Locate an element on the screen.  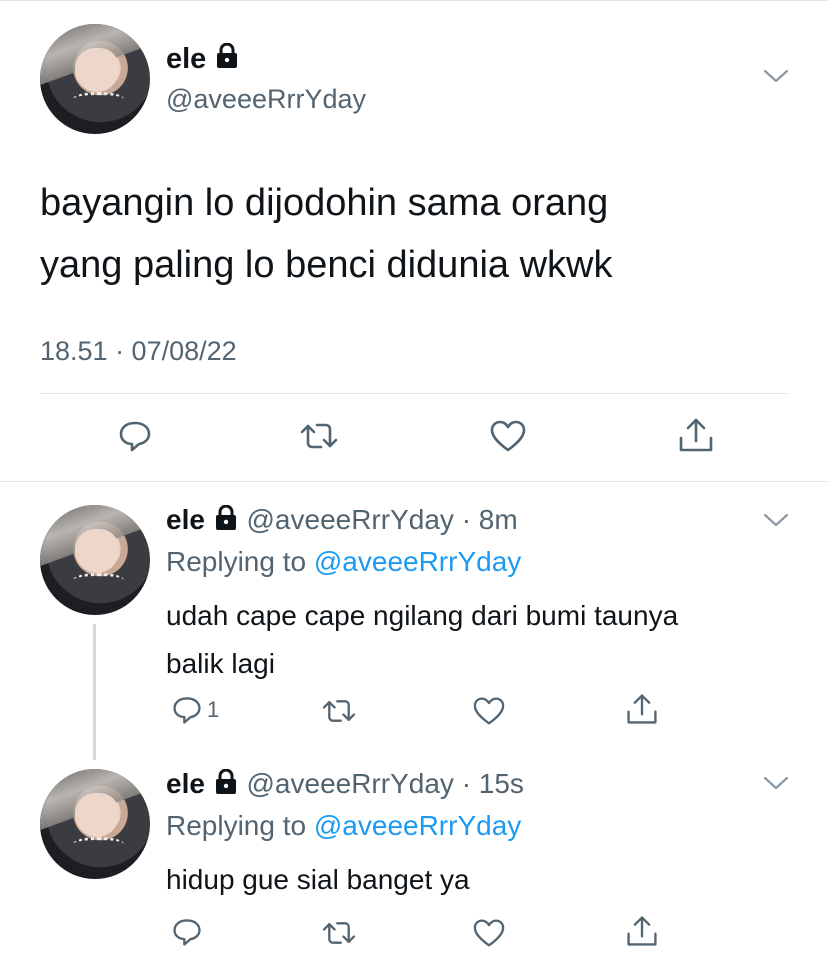
reply-text-line: balik lagi is located at coordinates (220, 663).